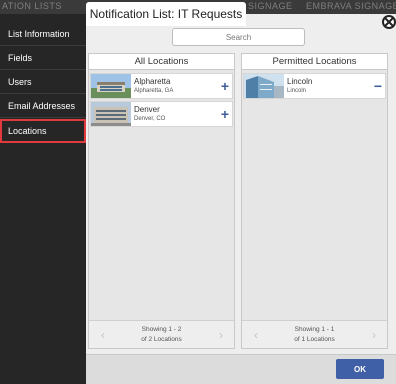 This screenshot has width=396, height=384. I want to click on location-subtitle: Alpharetta, GA, so click(154, 91).